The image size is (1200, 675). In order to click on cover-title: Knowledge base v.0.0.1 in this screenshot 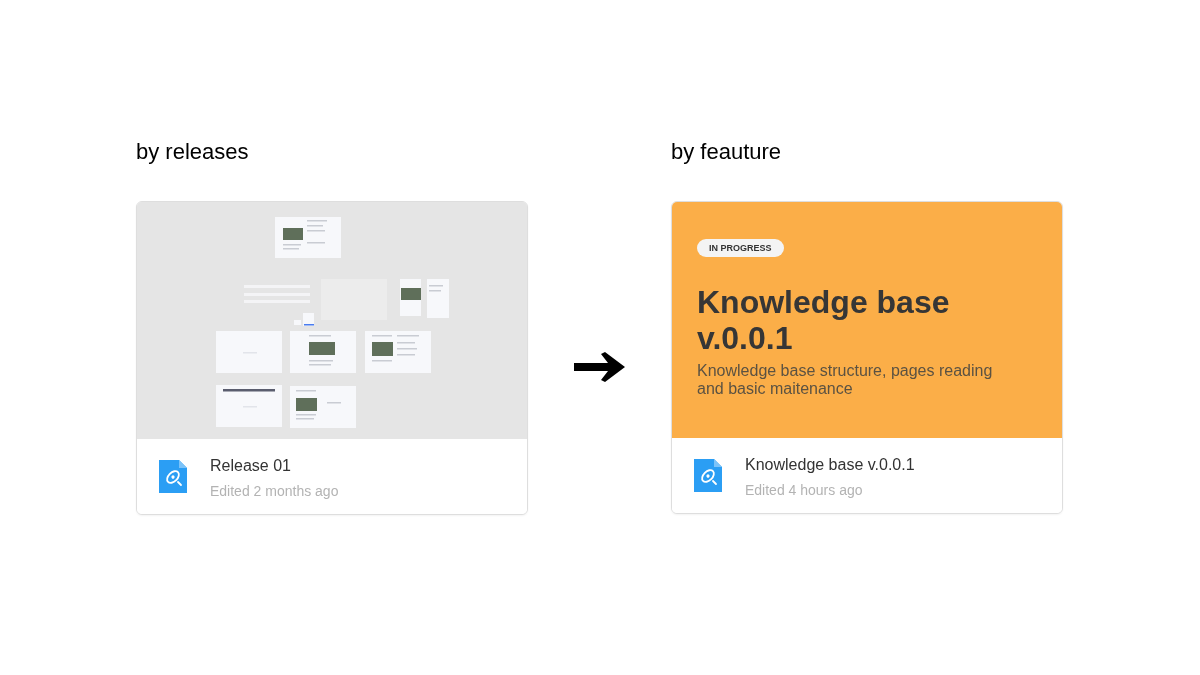, I will do `click(824, 320)`.